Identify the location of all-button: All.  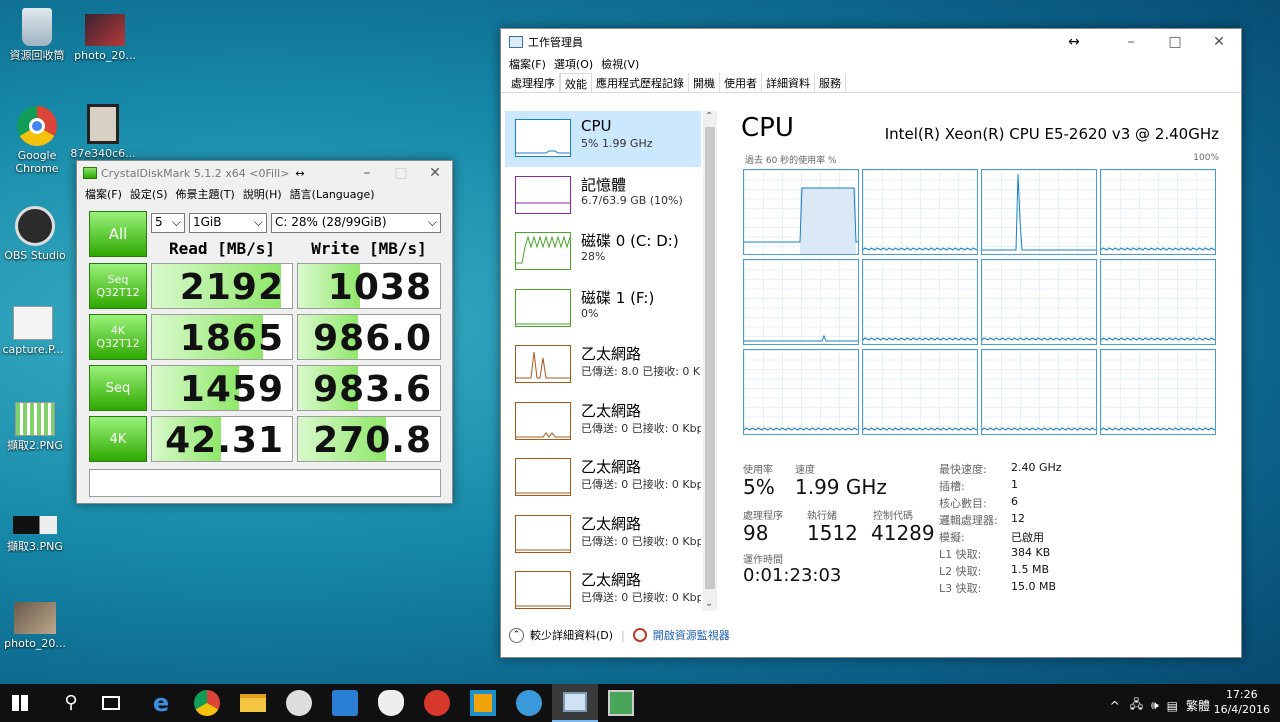
(118, 234).